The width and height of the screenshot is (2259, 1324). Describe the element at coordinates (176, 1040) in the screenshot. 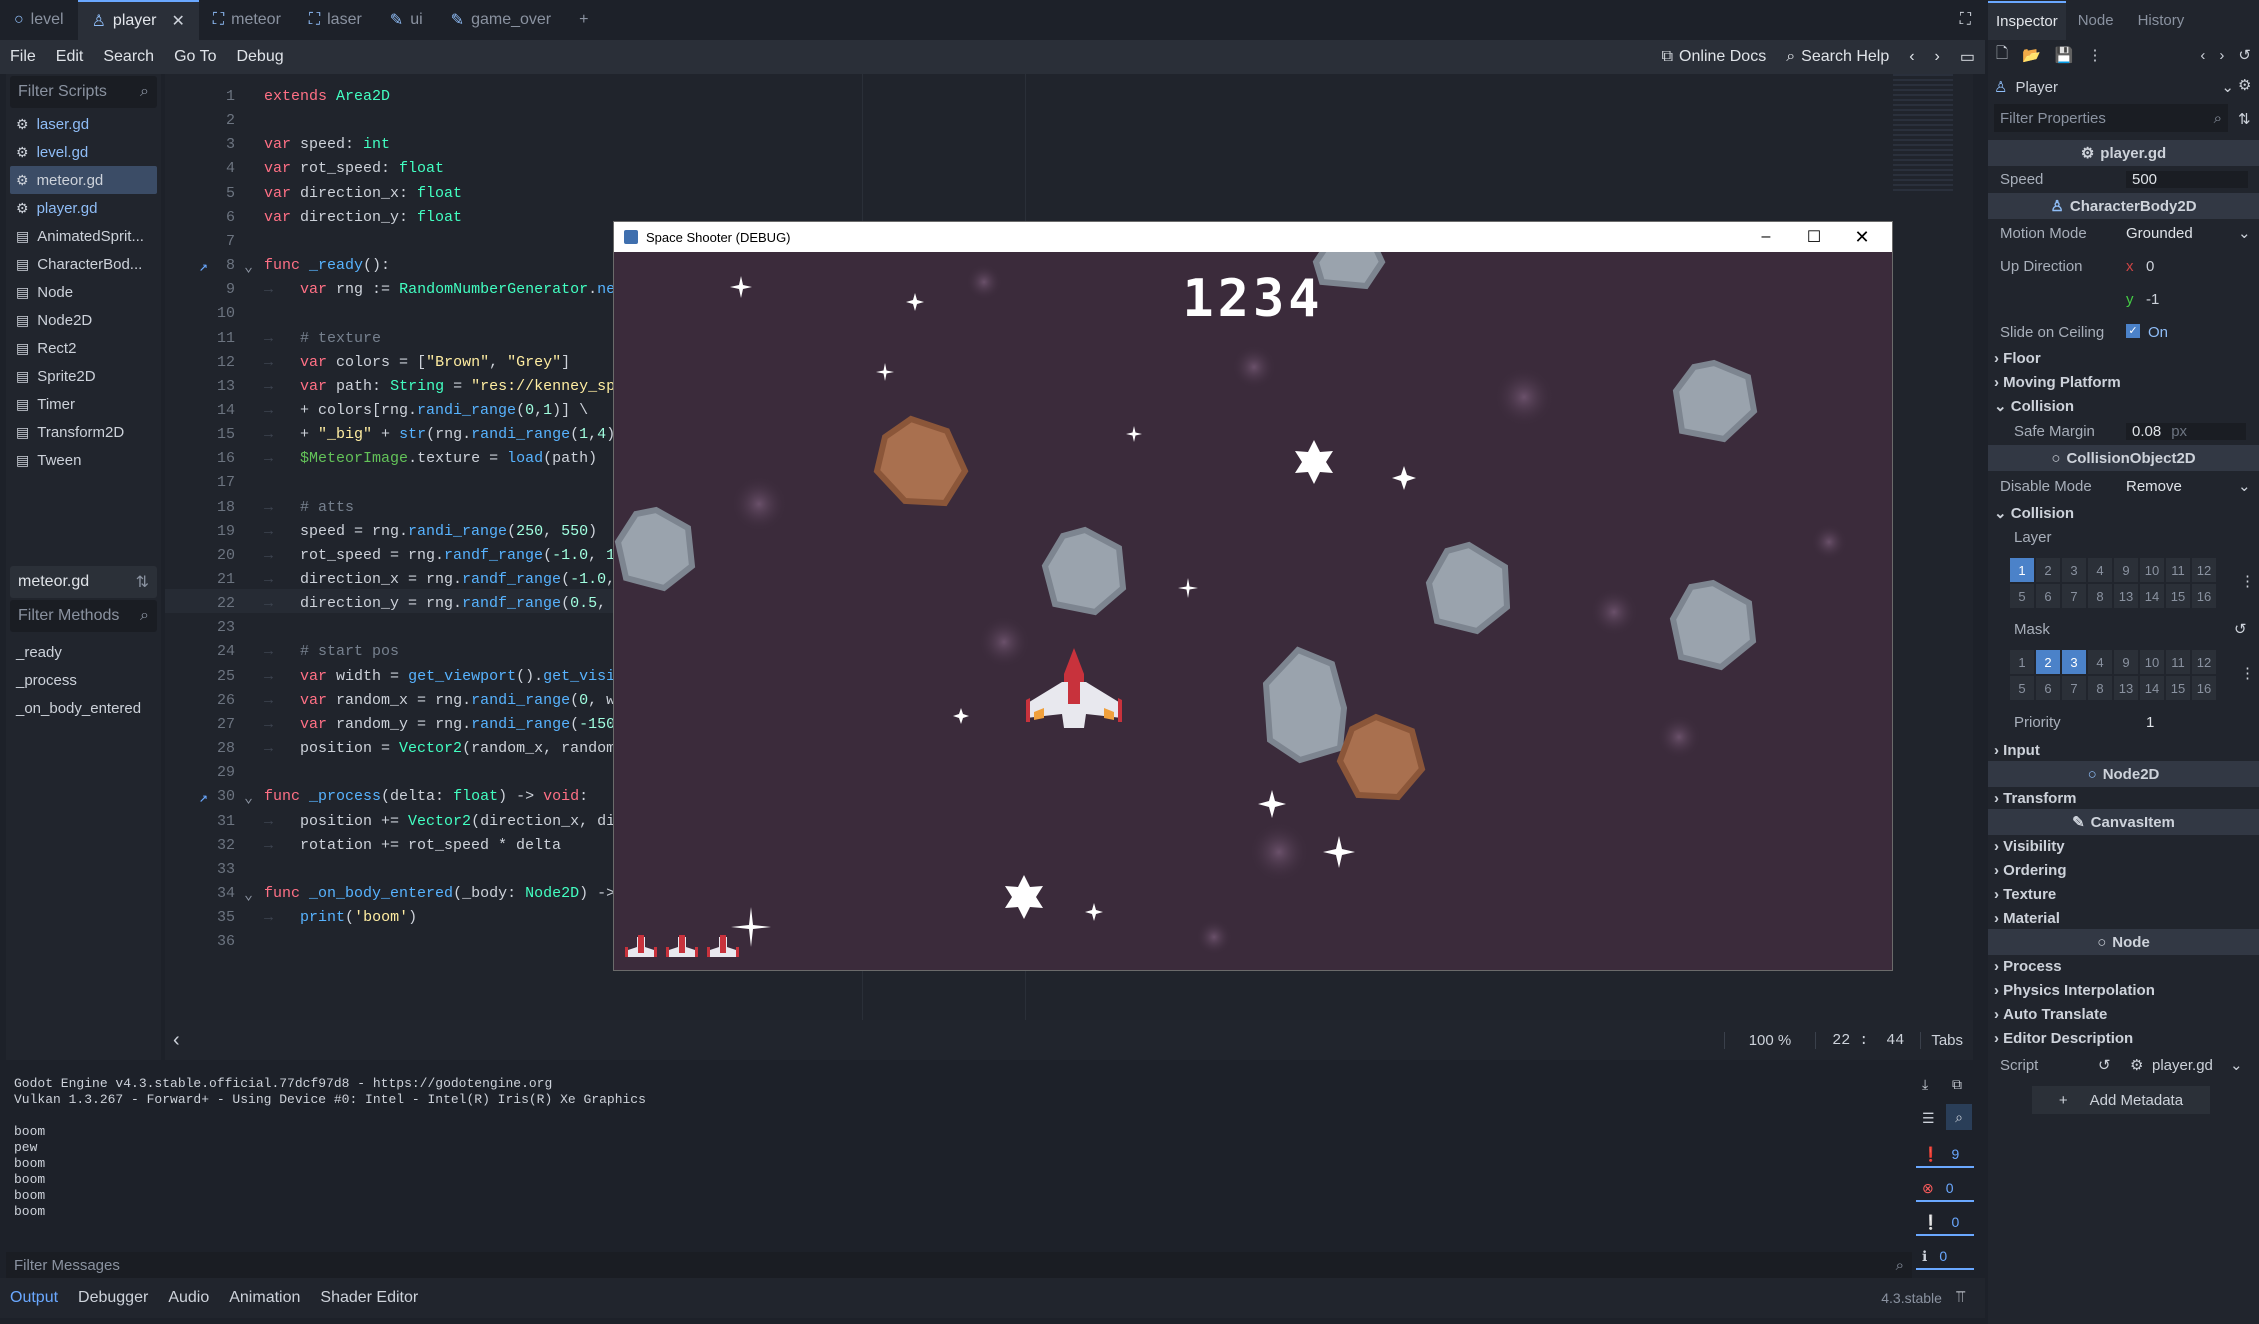

I see `collapse-icon: ‹` at that location.